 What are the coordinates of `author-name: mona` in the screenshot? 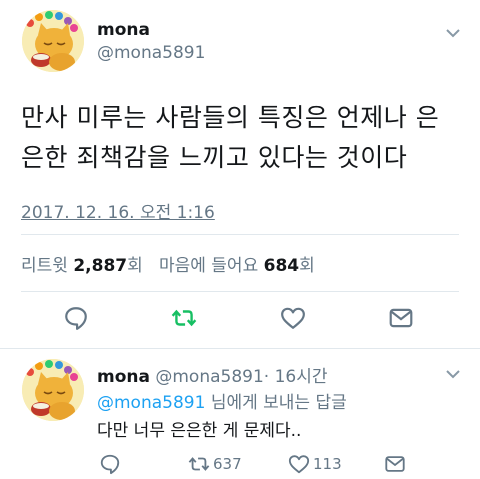 It's located at (123, 30).